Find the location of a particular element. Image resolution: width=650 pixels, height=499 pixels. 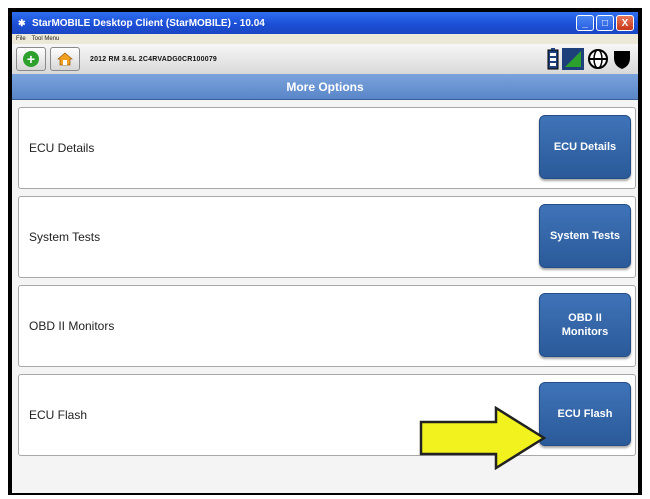

signal-icon is located at coordinates (573, 59).